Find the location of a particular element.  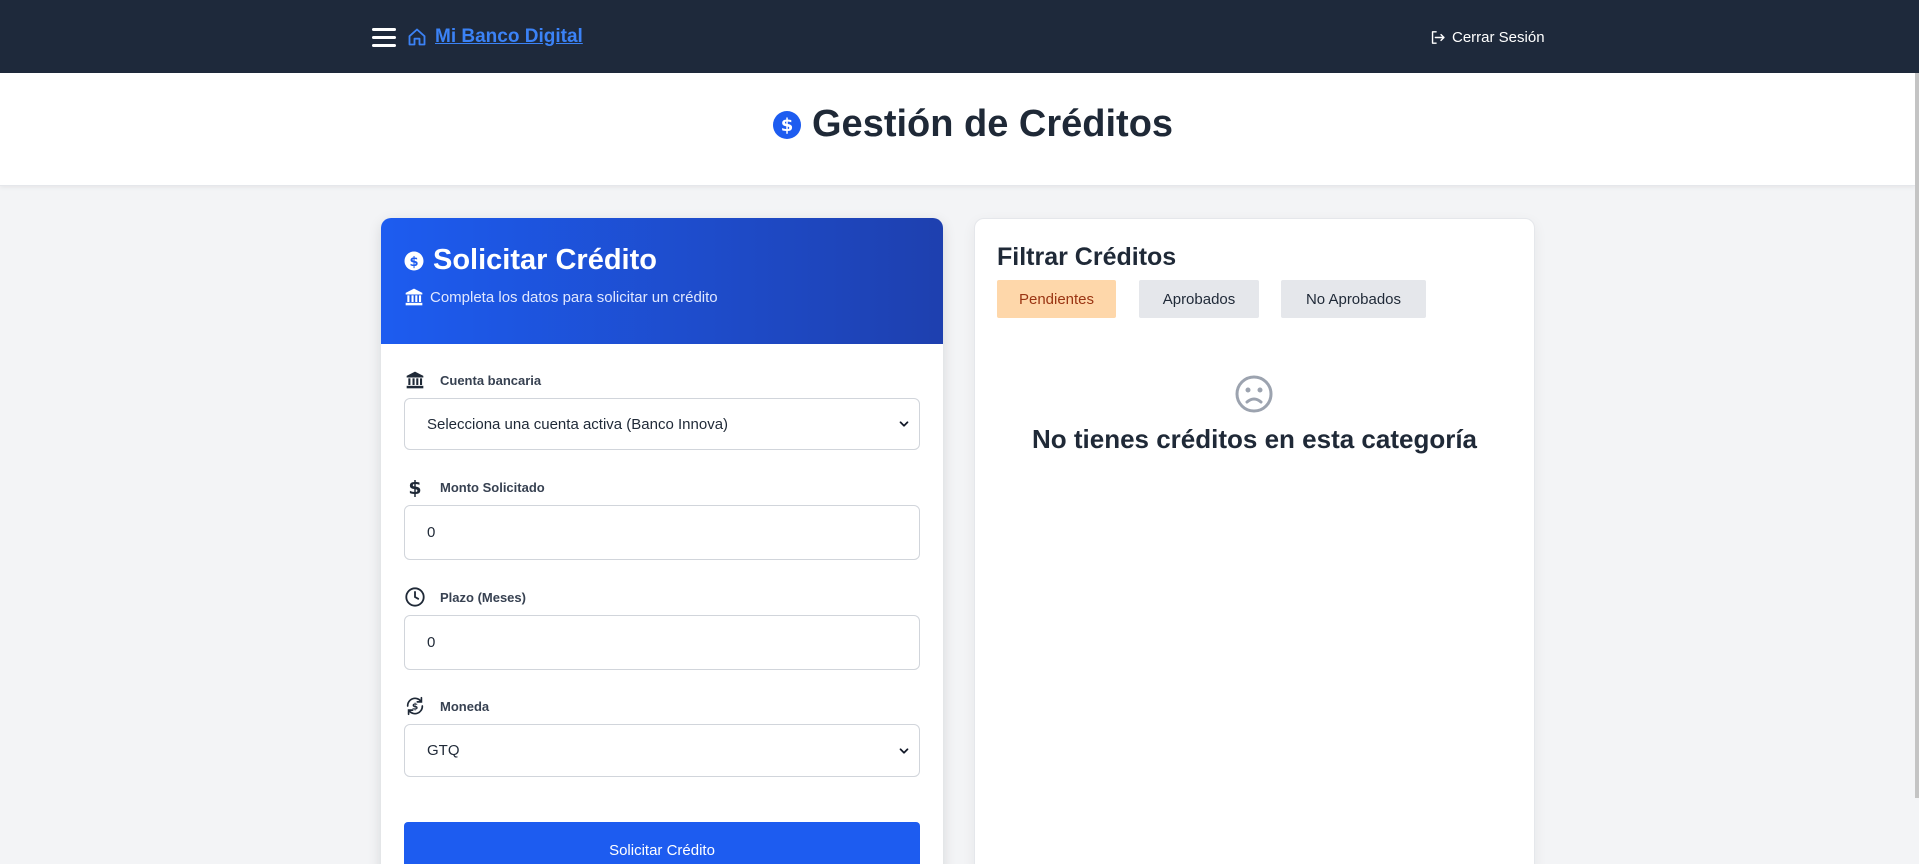

term-input-value: 0 is located at coordinates (431, 642).